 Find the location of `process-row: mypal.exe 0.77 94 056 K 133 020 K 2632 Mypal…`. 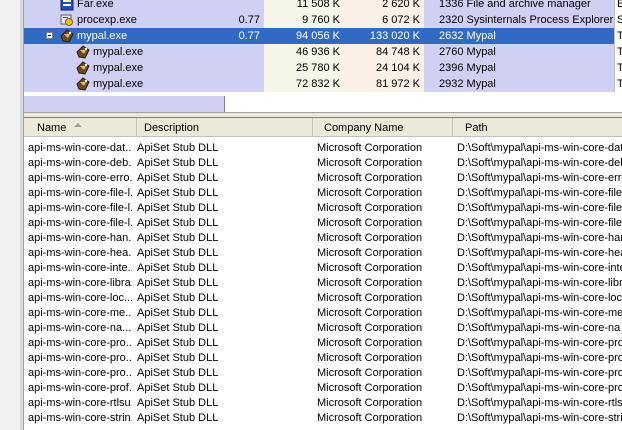

process-row: mypal.exe 0.77 94 056 K 133 020 K 2632 Mypal… is located at coordinates (323, 36).